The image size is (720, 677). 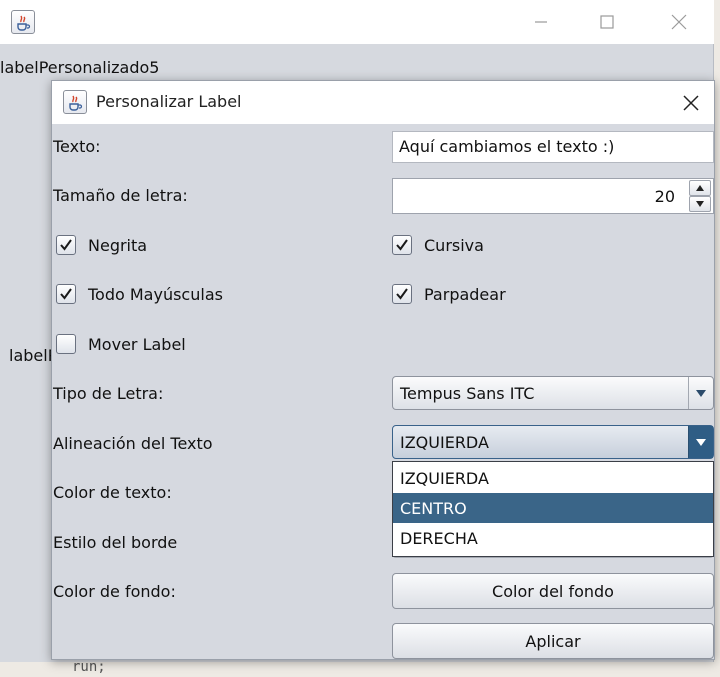 I want to click on tipo-letra-combo: Tempus Sans ITC, so click(x=553, y=393).